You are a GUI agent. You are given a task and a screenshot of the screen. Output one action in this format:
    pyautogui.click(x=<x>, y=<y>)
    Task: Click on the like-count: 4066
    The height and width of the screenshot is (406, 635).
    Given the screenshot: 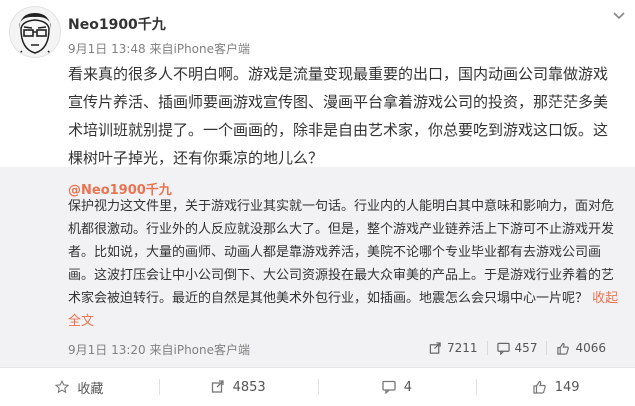 What is the action you would take?
    pyautogui.click(x=590, y=348)
    